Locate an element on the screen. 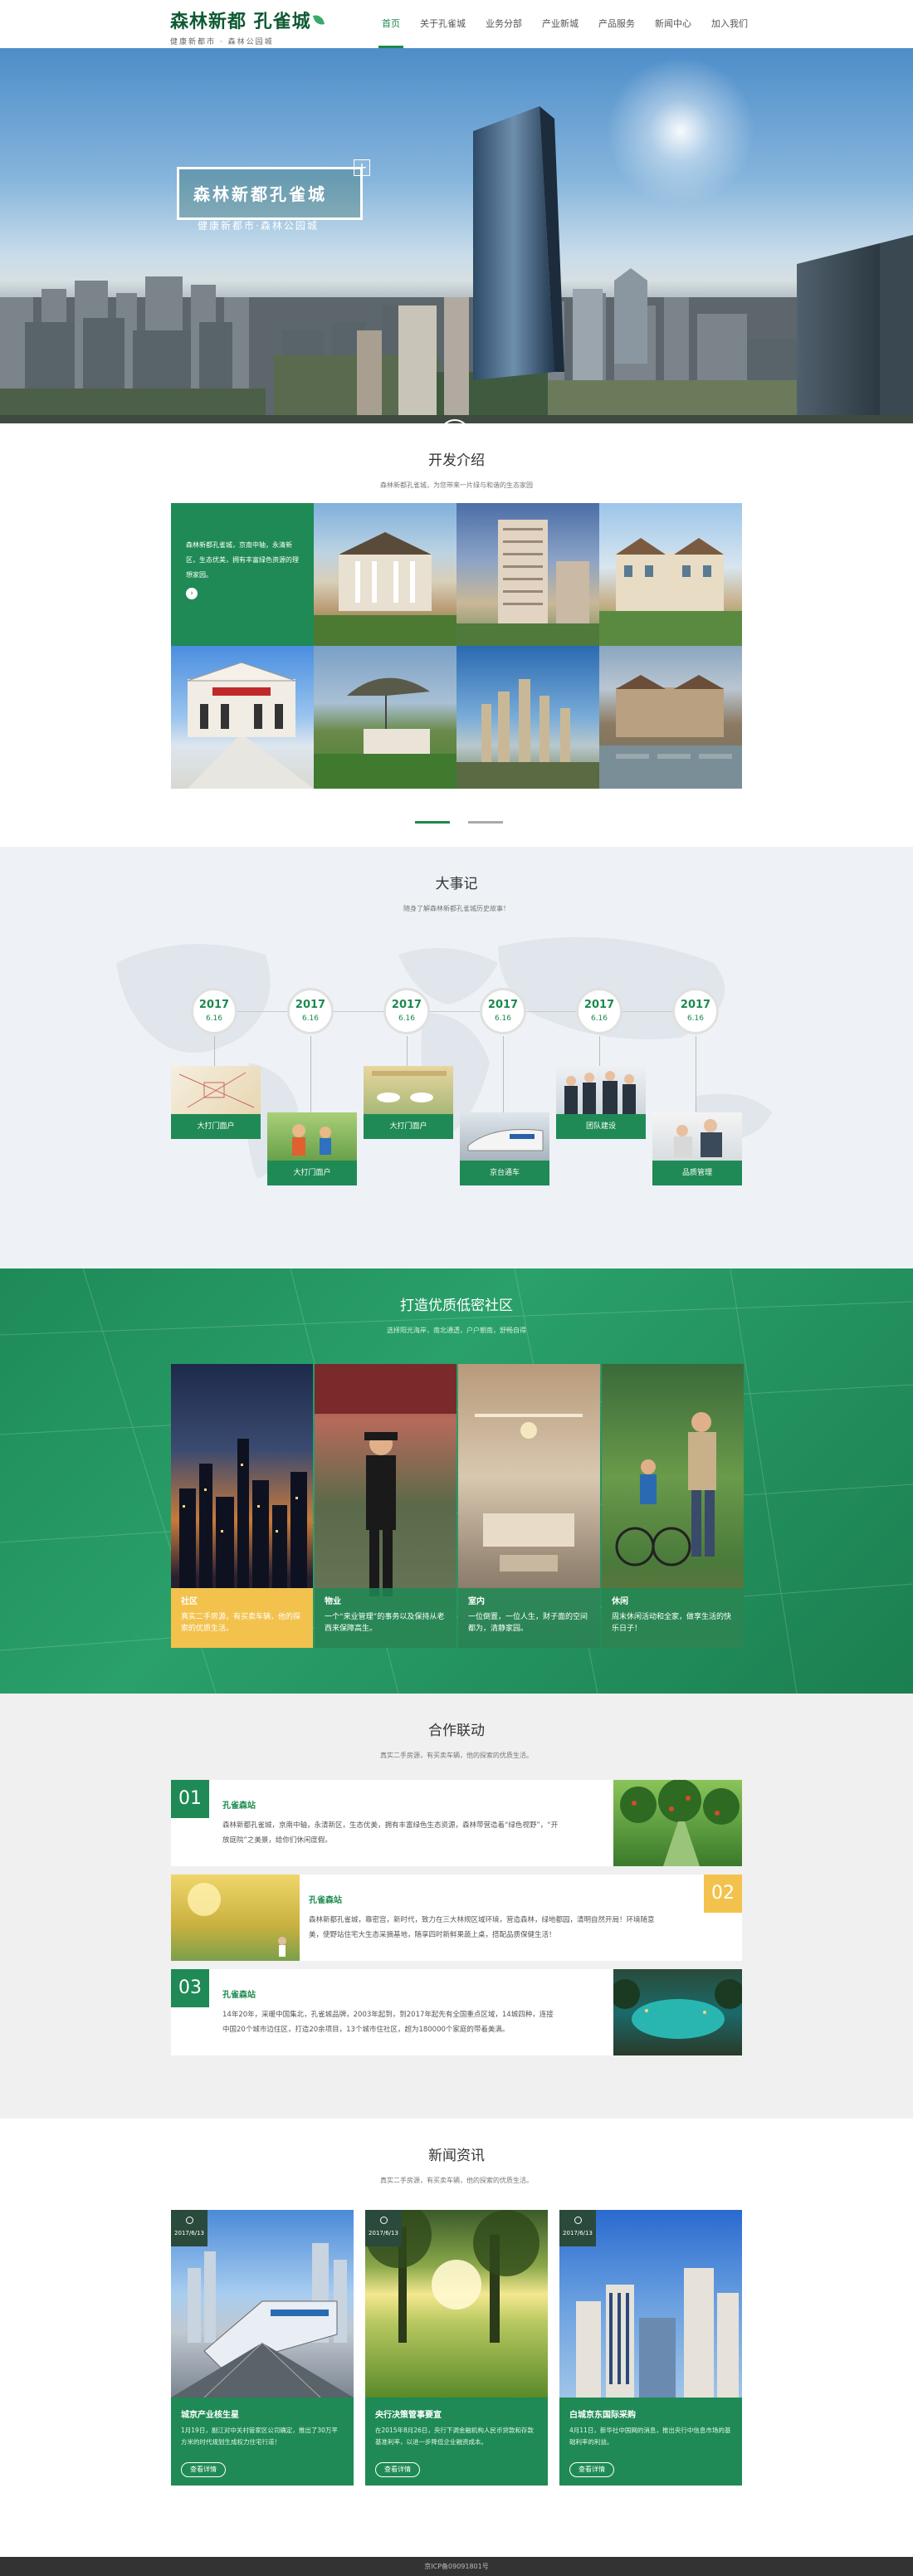  feature-card: 休闲 周末休闲活动和全家，做享生活的快乐日子！ is located at coordinates (673, 1506).